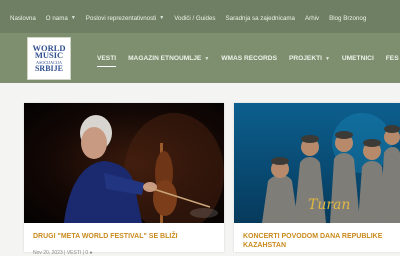 The image size is (400, 256). What do you see at coordinates (49, 55) in the screenshot?
I see `logo-line-music: MUSIC` at bounding box center [49, 55].